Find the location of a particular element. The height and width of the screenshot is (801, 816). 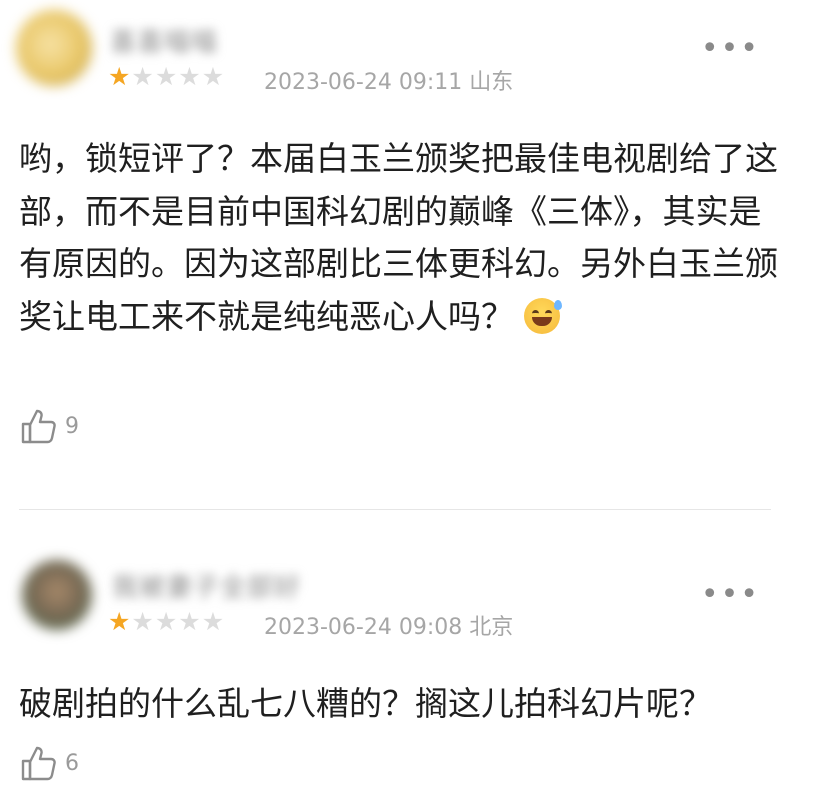

comment-meta: 2023-06-24 09:08 北京 is located at coordinates (389, 627).